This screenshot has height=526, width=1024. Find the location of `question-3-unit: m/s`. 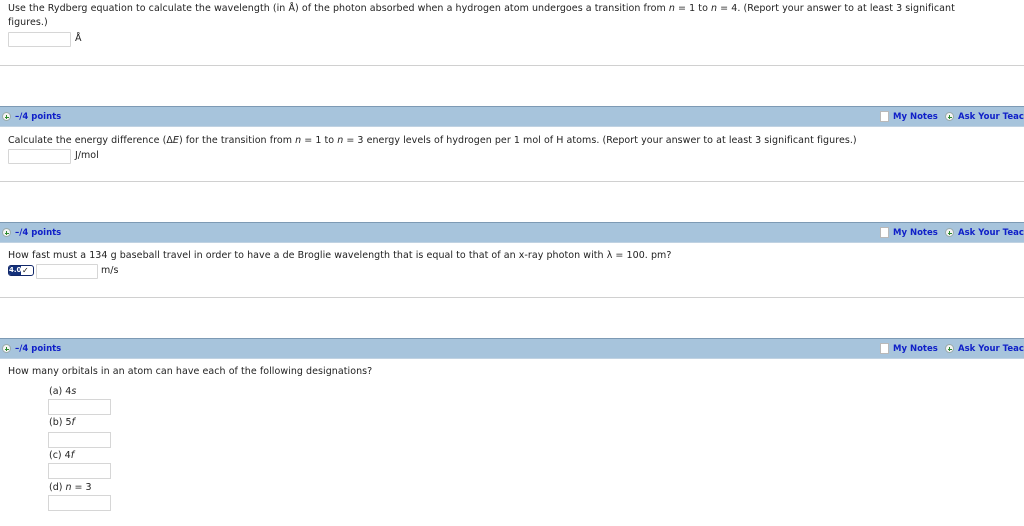

question-3-unit: m/s is located at coordinates (110, 270).